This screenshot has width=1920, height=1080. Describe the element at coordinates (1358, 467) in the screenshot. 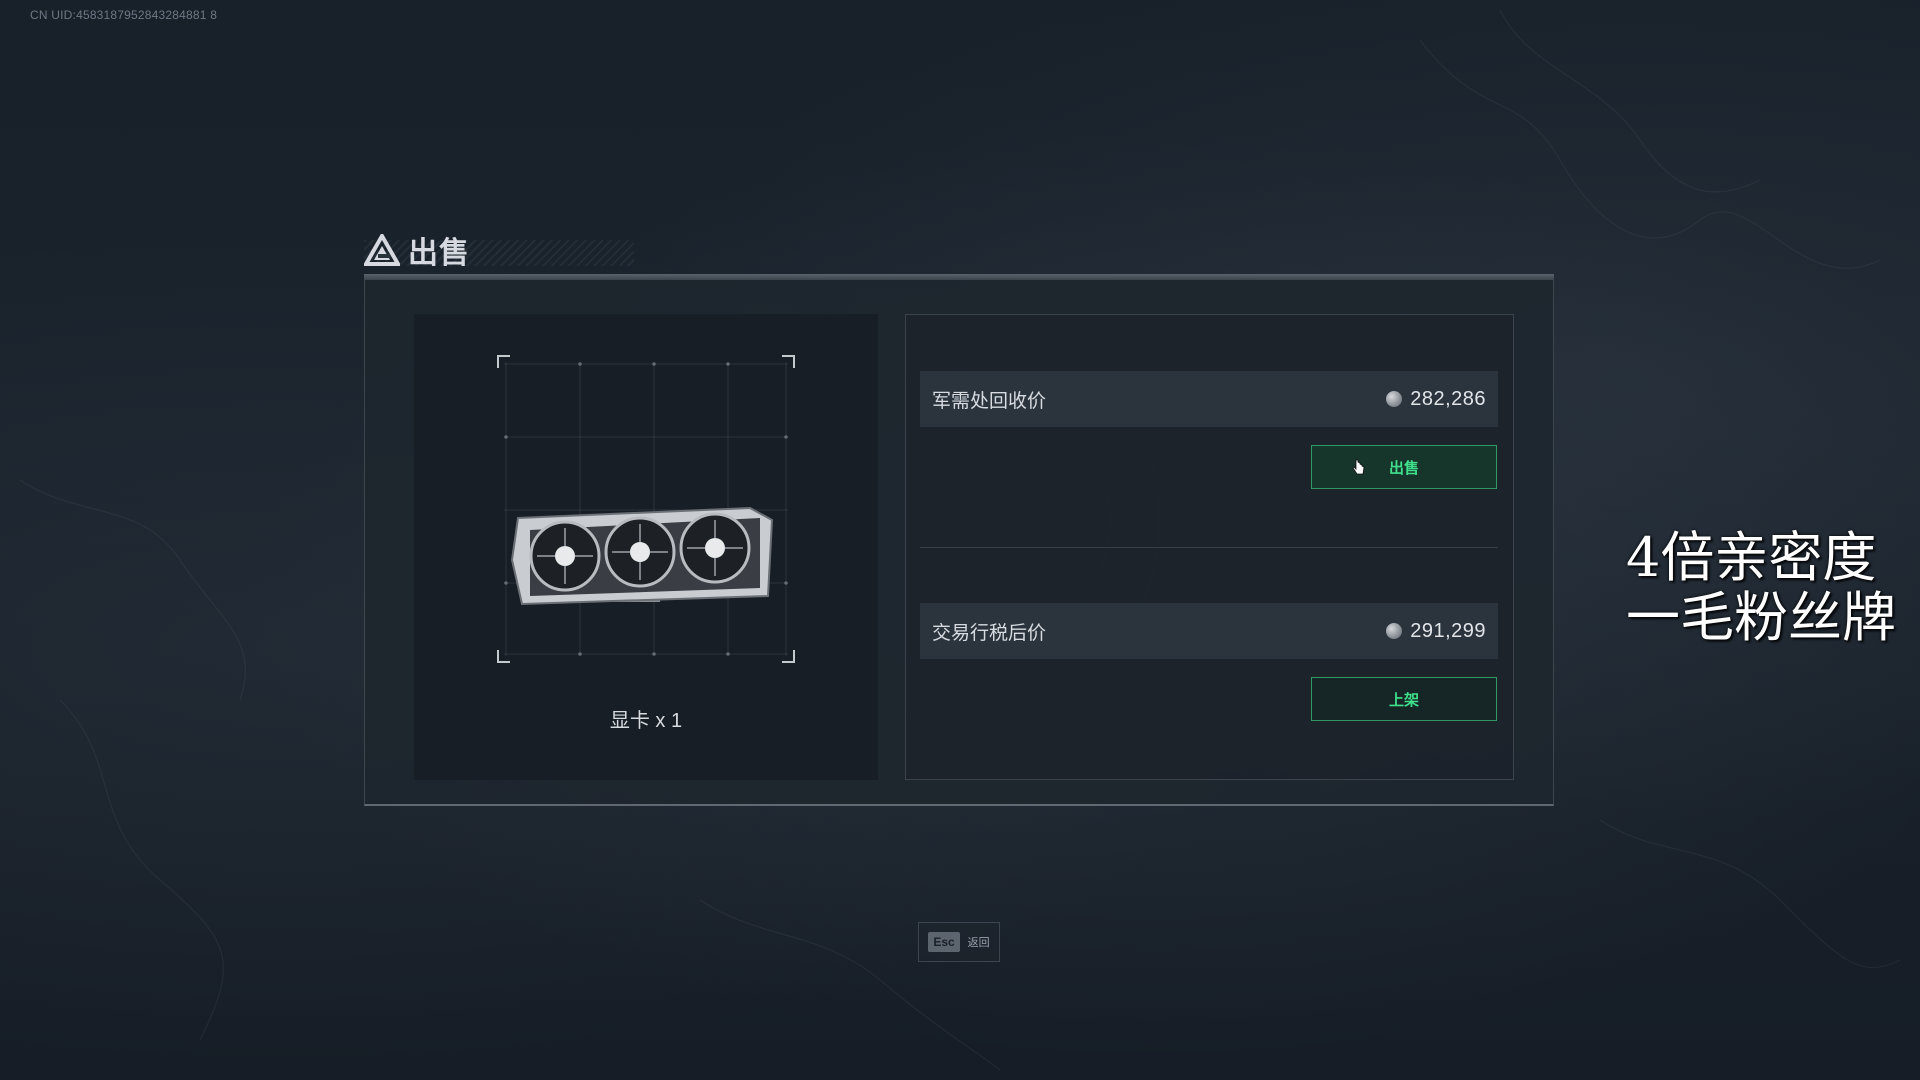

I see `hand-cursor-icon` at that location.